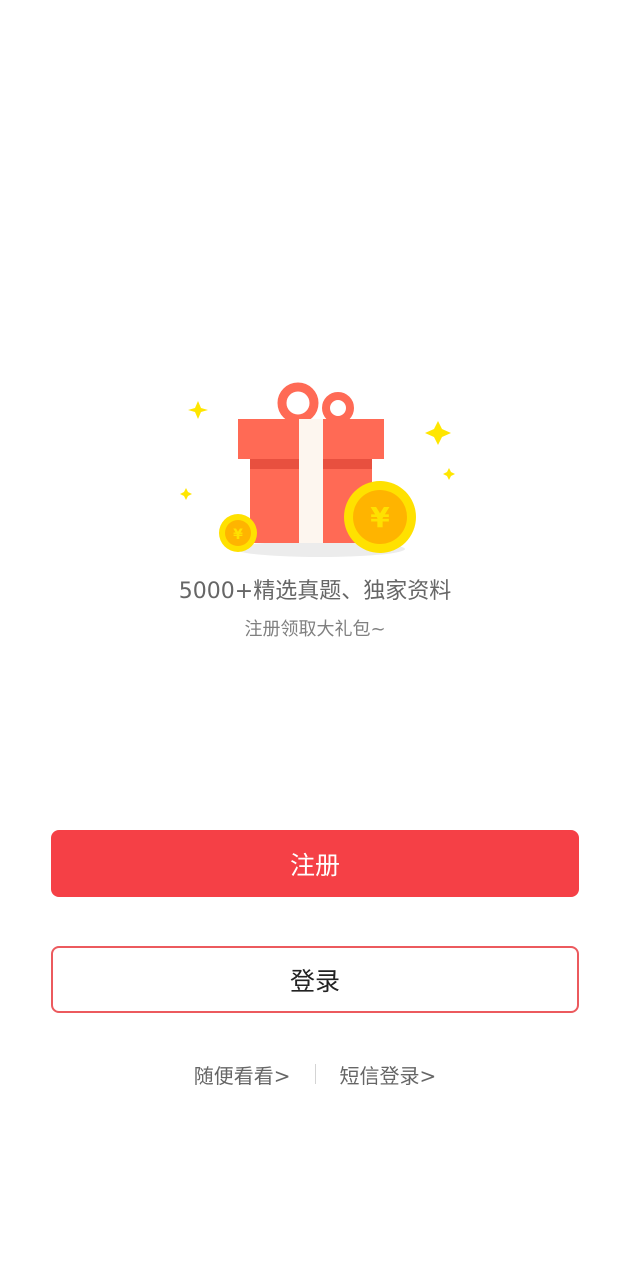 This screenshot has height=1280, width=630. What do you see at coordinates (238, 535) in the screenshot?
I see `small-coin-symbol: ¥` at bounding box center [238, 535].